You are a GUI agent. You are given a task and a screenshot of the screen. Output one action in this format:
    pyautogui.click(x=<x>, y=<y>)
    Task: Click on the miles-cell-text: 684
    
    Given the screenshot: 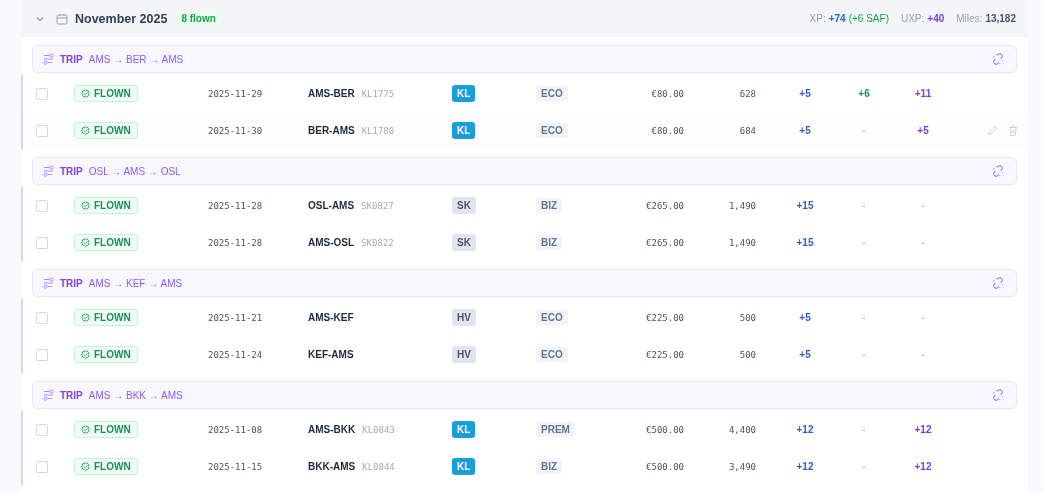 What is the action you would take?
    pyautogui.click(x=747, y=130)
    